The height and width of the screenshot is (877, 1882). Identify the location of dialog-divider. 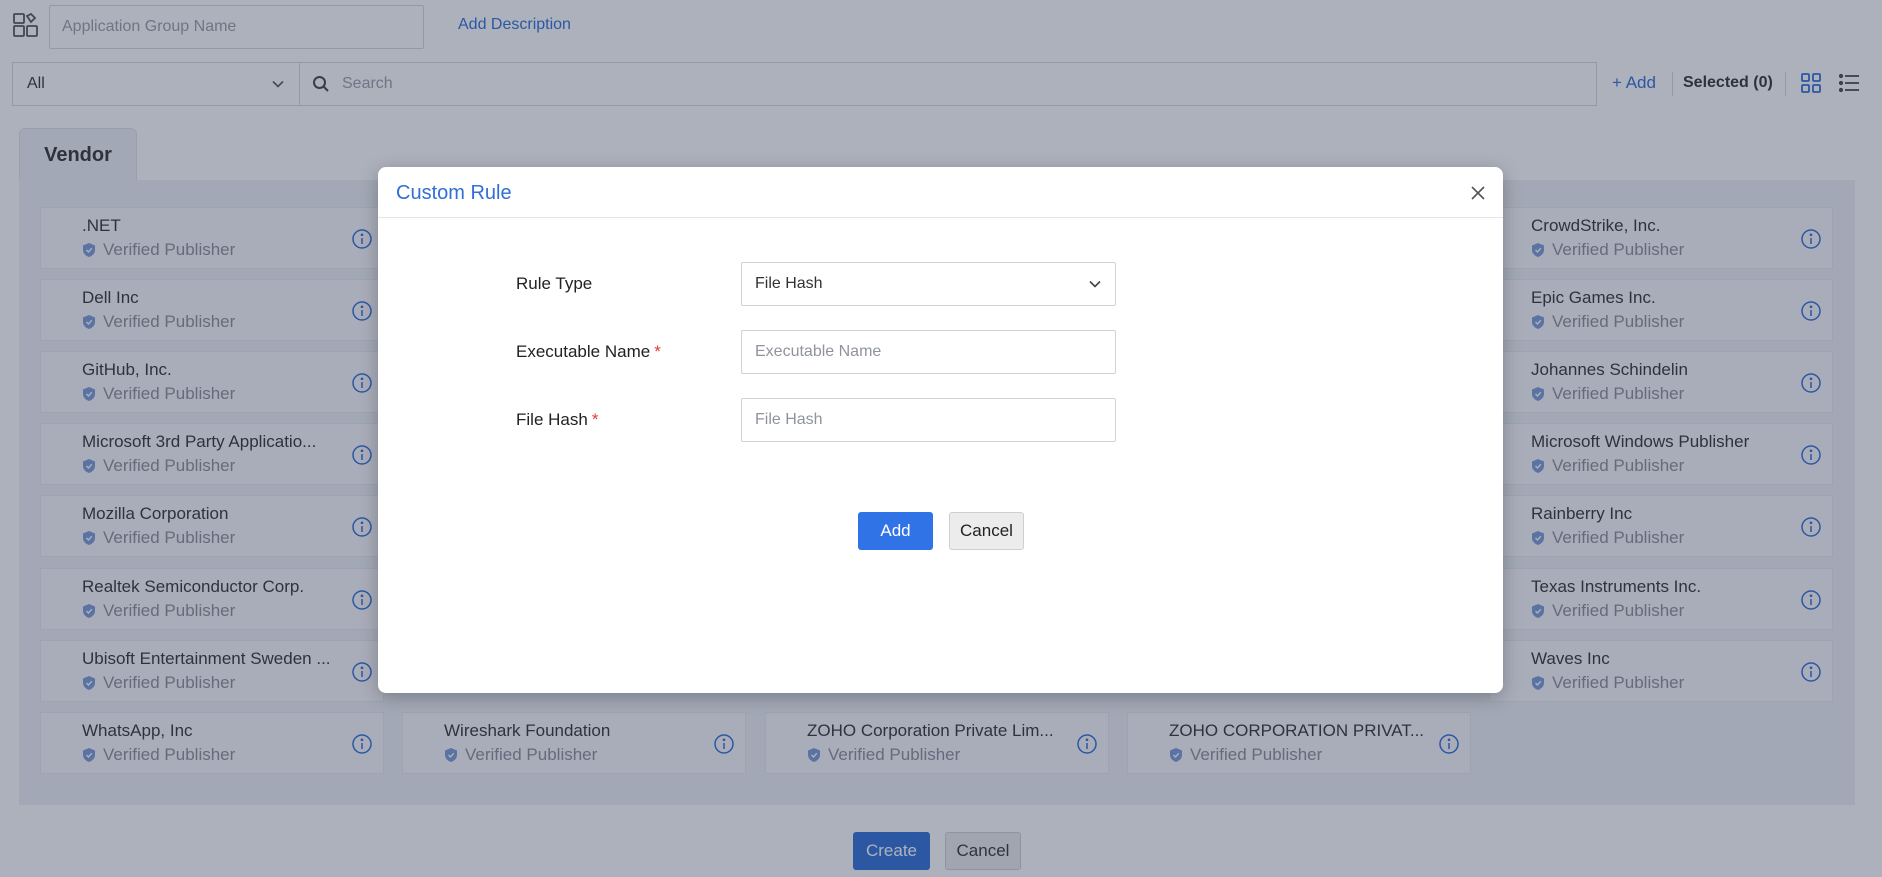
(940, 217).